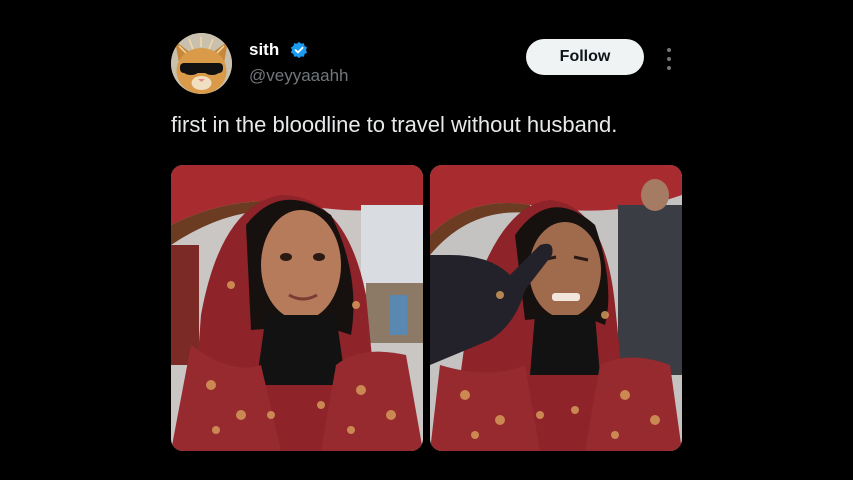 Image resolution: width=853 pixels, height=480 pixels. Describe the element at coordinates (299, 76) in the screenshot. I see `author-handle: @veyyaaahh` at that location.